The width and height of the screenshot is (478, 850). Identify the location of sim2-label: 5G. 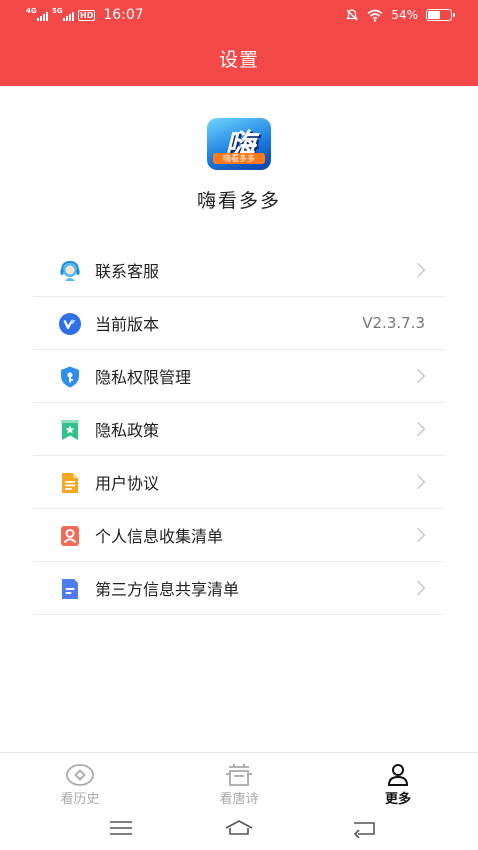
(57, 11).